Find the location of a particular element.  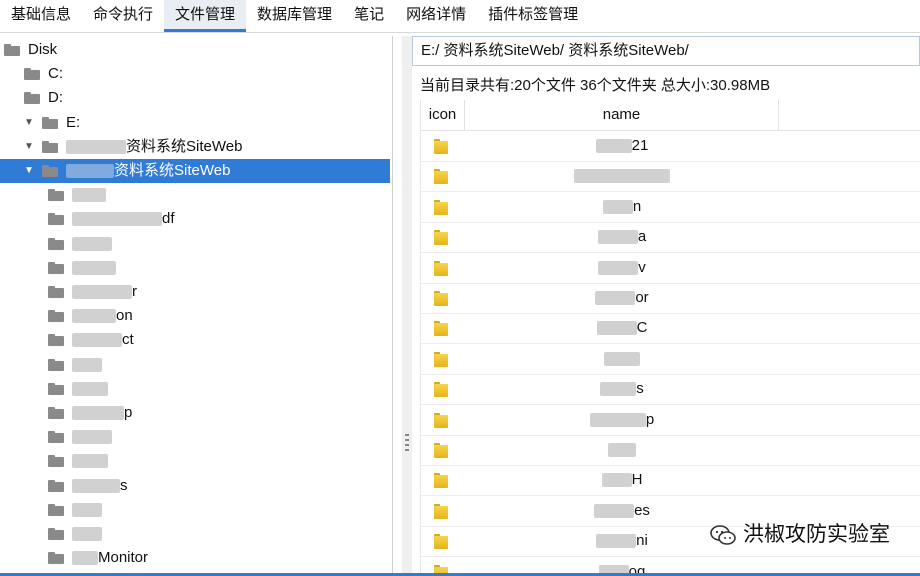

table-row: 21 is located at coordinates (670, 146).